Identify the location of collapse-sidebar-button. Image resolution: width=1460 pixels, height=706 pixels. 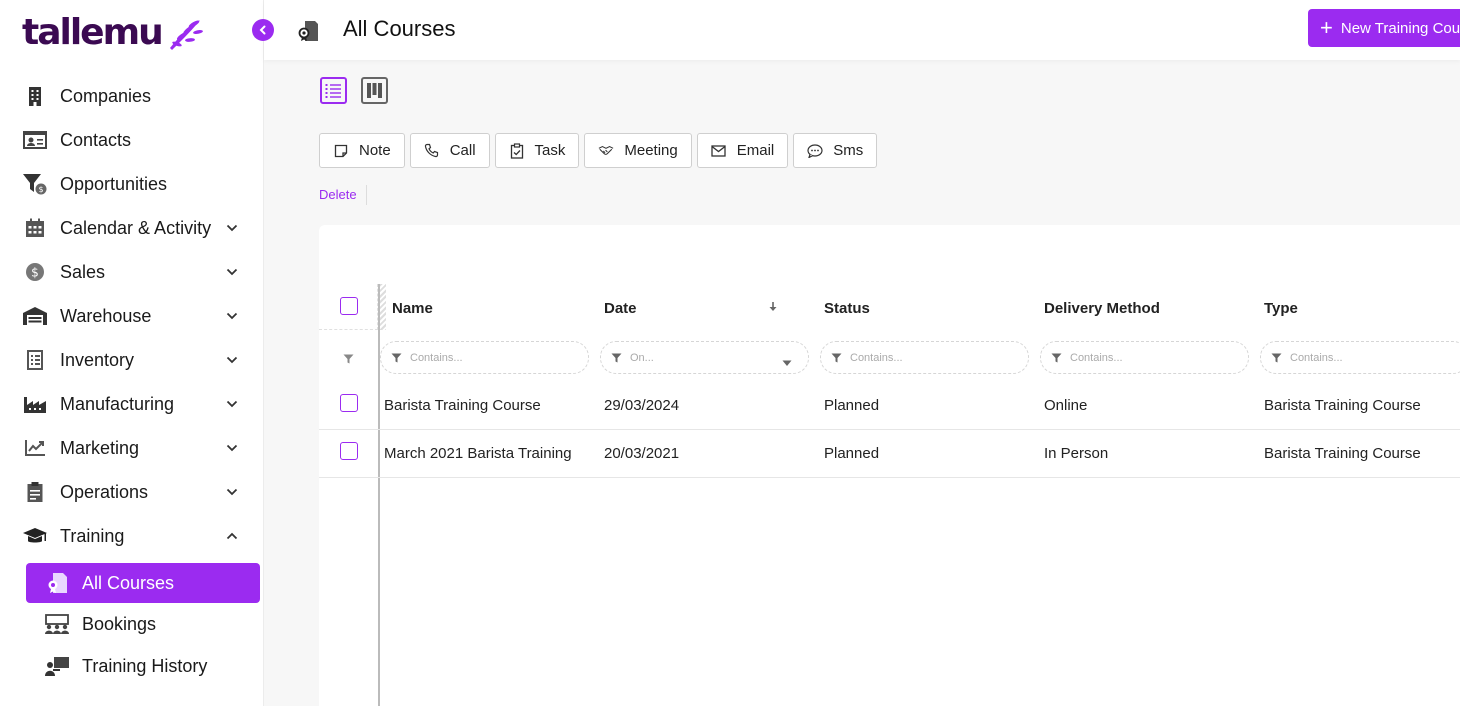
(263, 30).